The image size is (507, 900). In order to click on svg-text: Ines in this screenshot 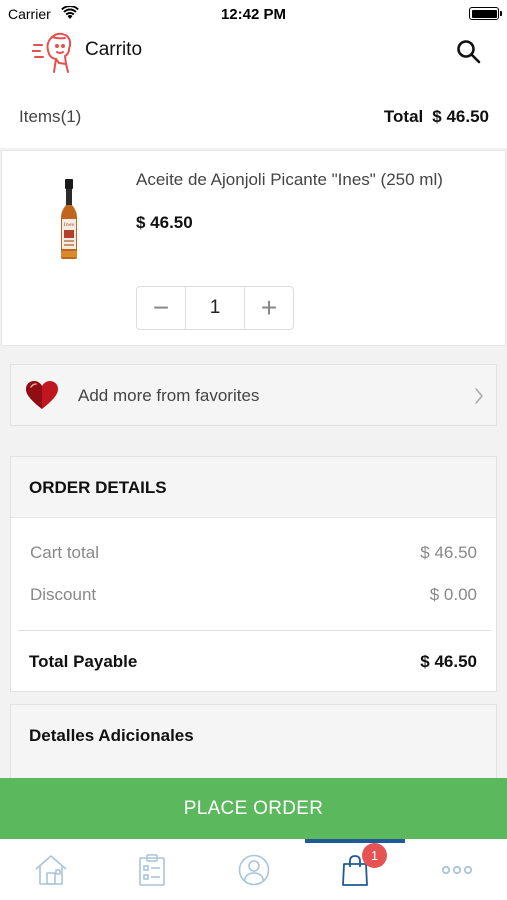, I will do `click(69, 225)`.